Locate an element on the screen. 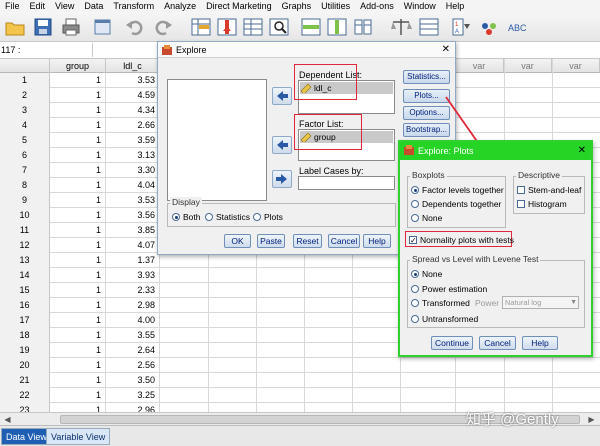 The image size is (600, 446). cell-ldl-c: 4.59 is located at coordinates (133, 95).